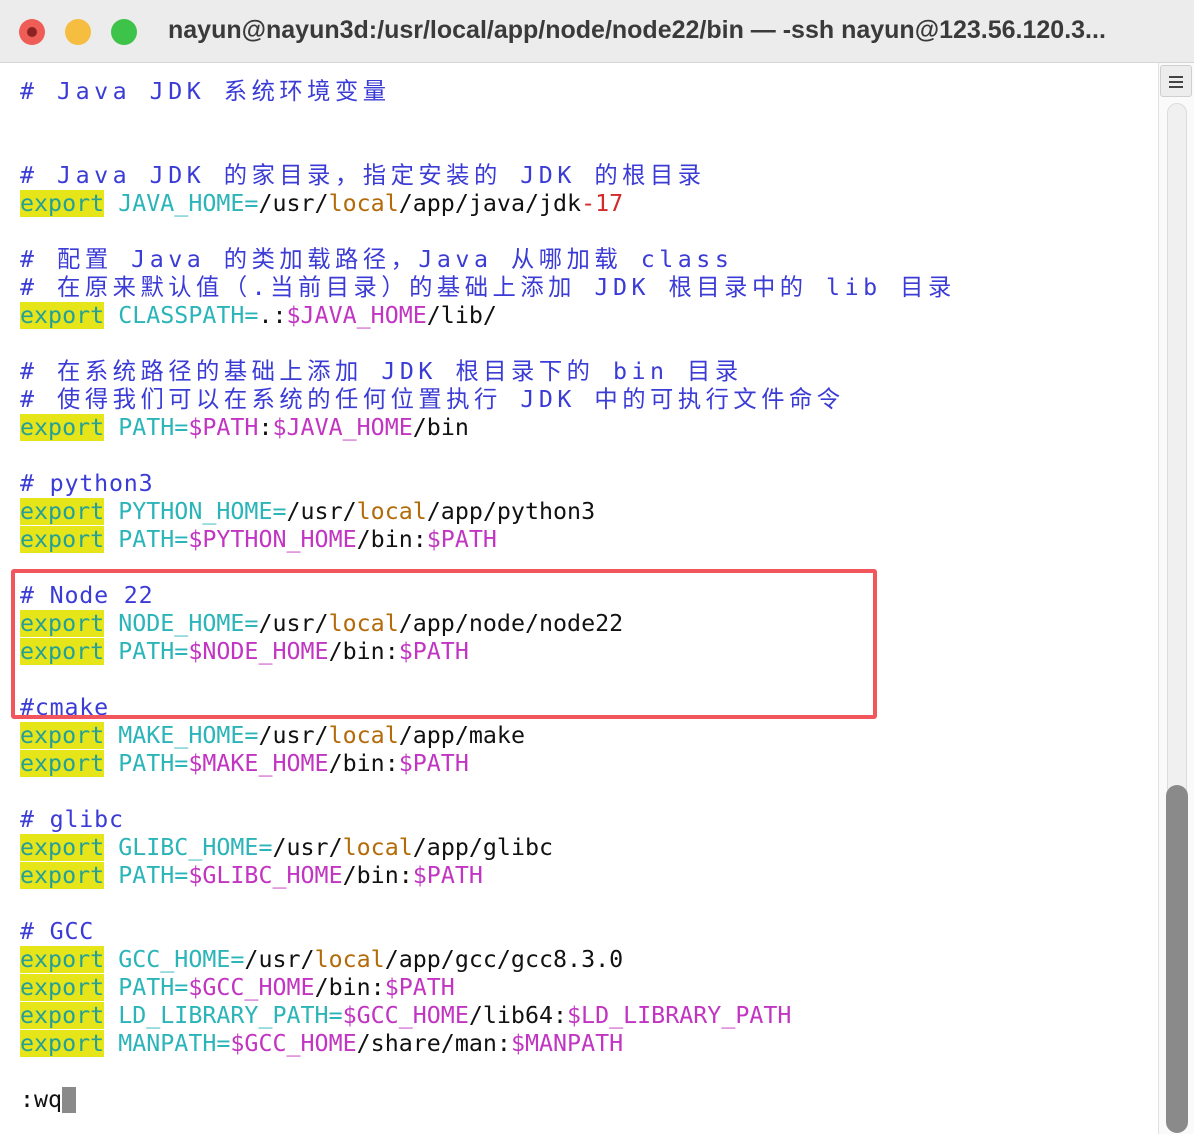 Image resolution: width=1194 pixels, height=1134 pixels. Describe the element at coordinates (381, 371) in the screenshot. I see `comment-text: # 在系统路径的基础上添加 JDK 根目录下的 bin 目录` at that location.